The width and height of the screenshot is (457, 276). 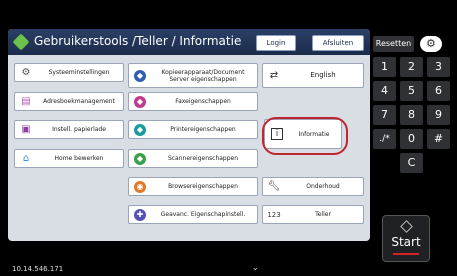 What do you see at coordinates (323, 186) in the screenshot?
I see `tile-label: Onderhoud` at bounding box center [323, 186].